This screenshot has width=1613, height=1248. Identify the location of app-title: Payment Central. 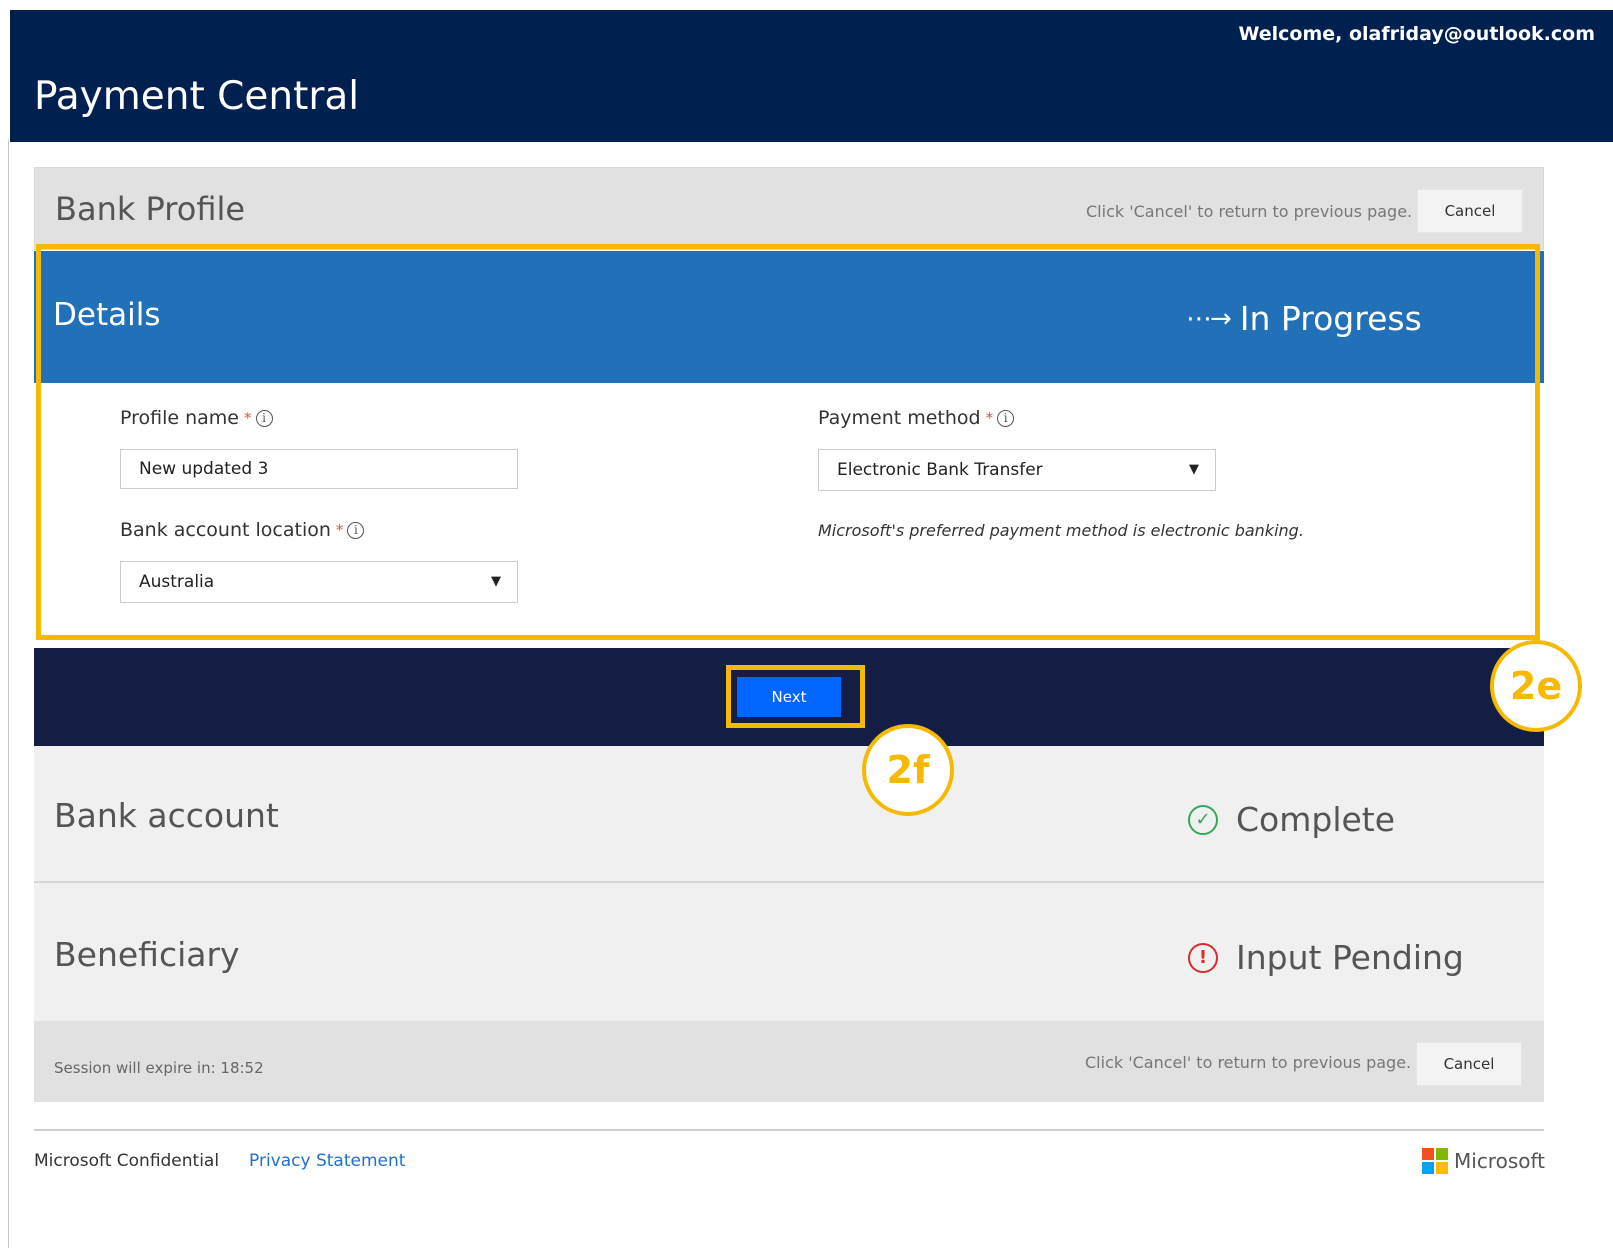
(197, 96).